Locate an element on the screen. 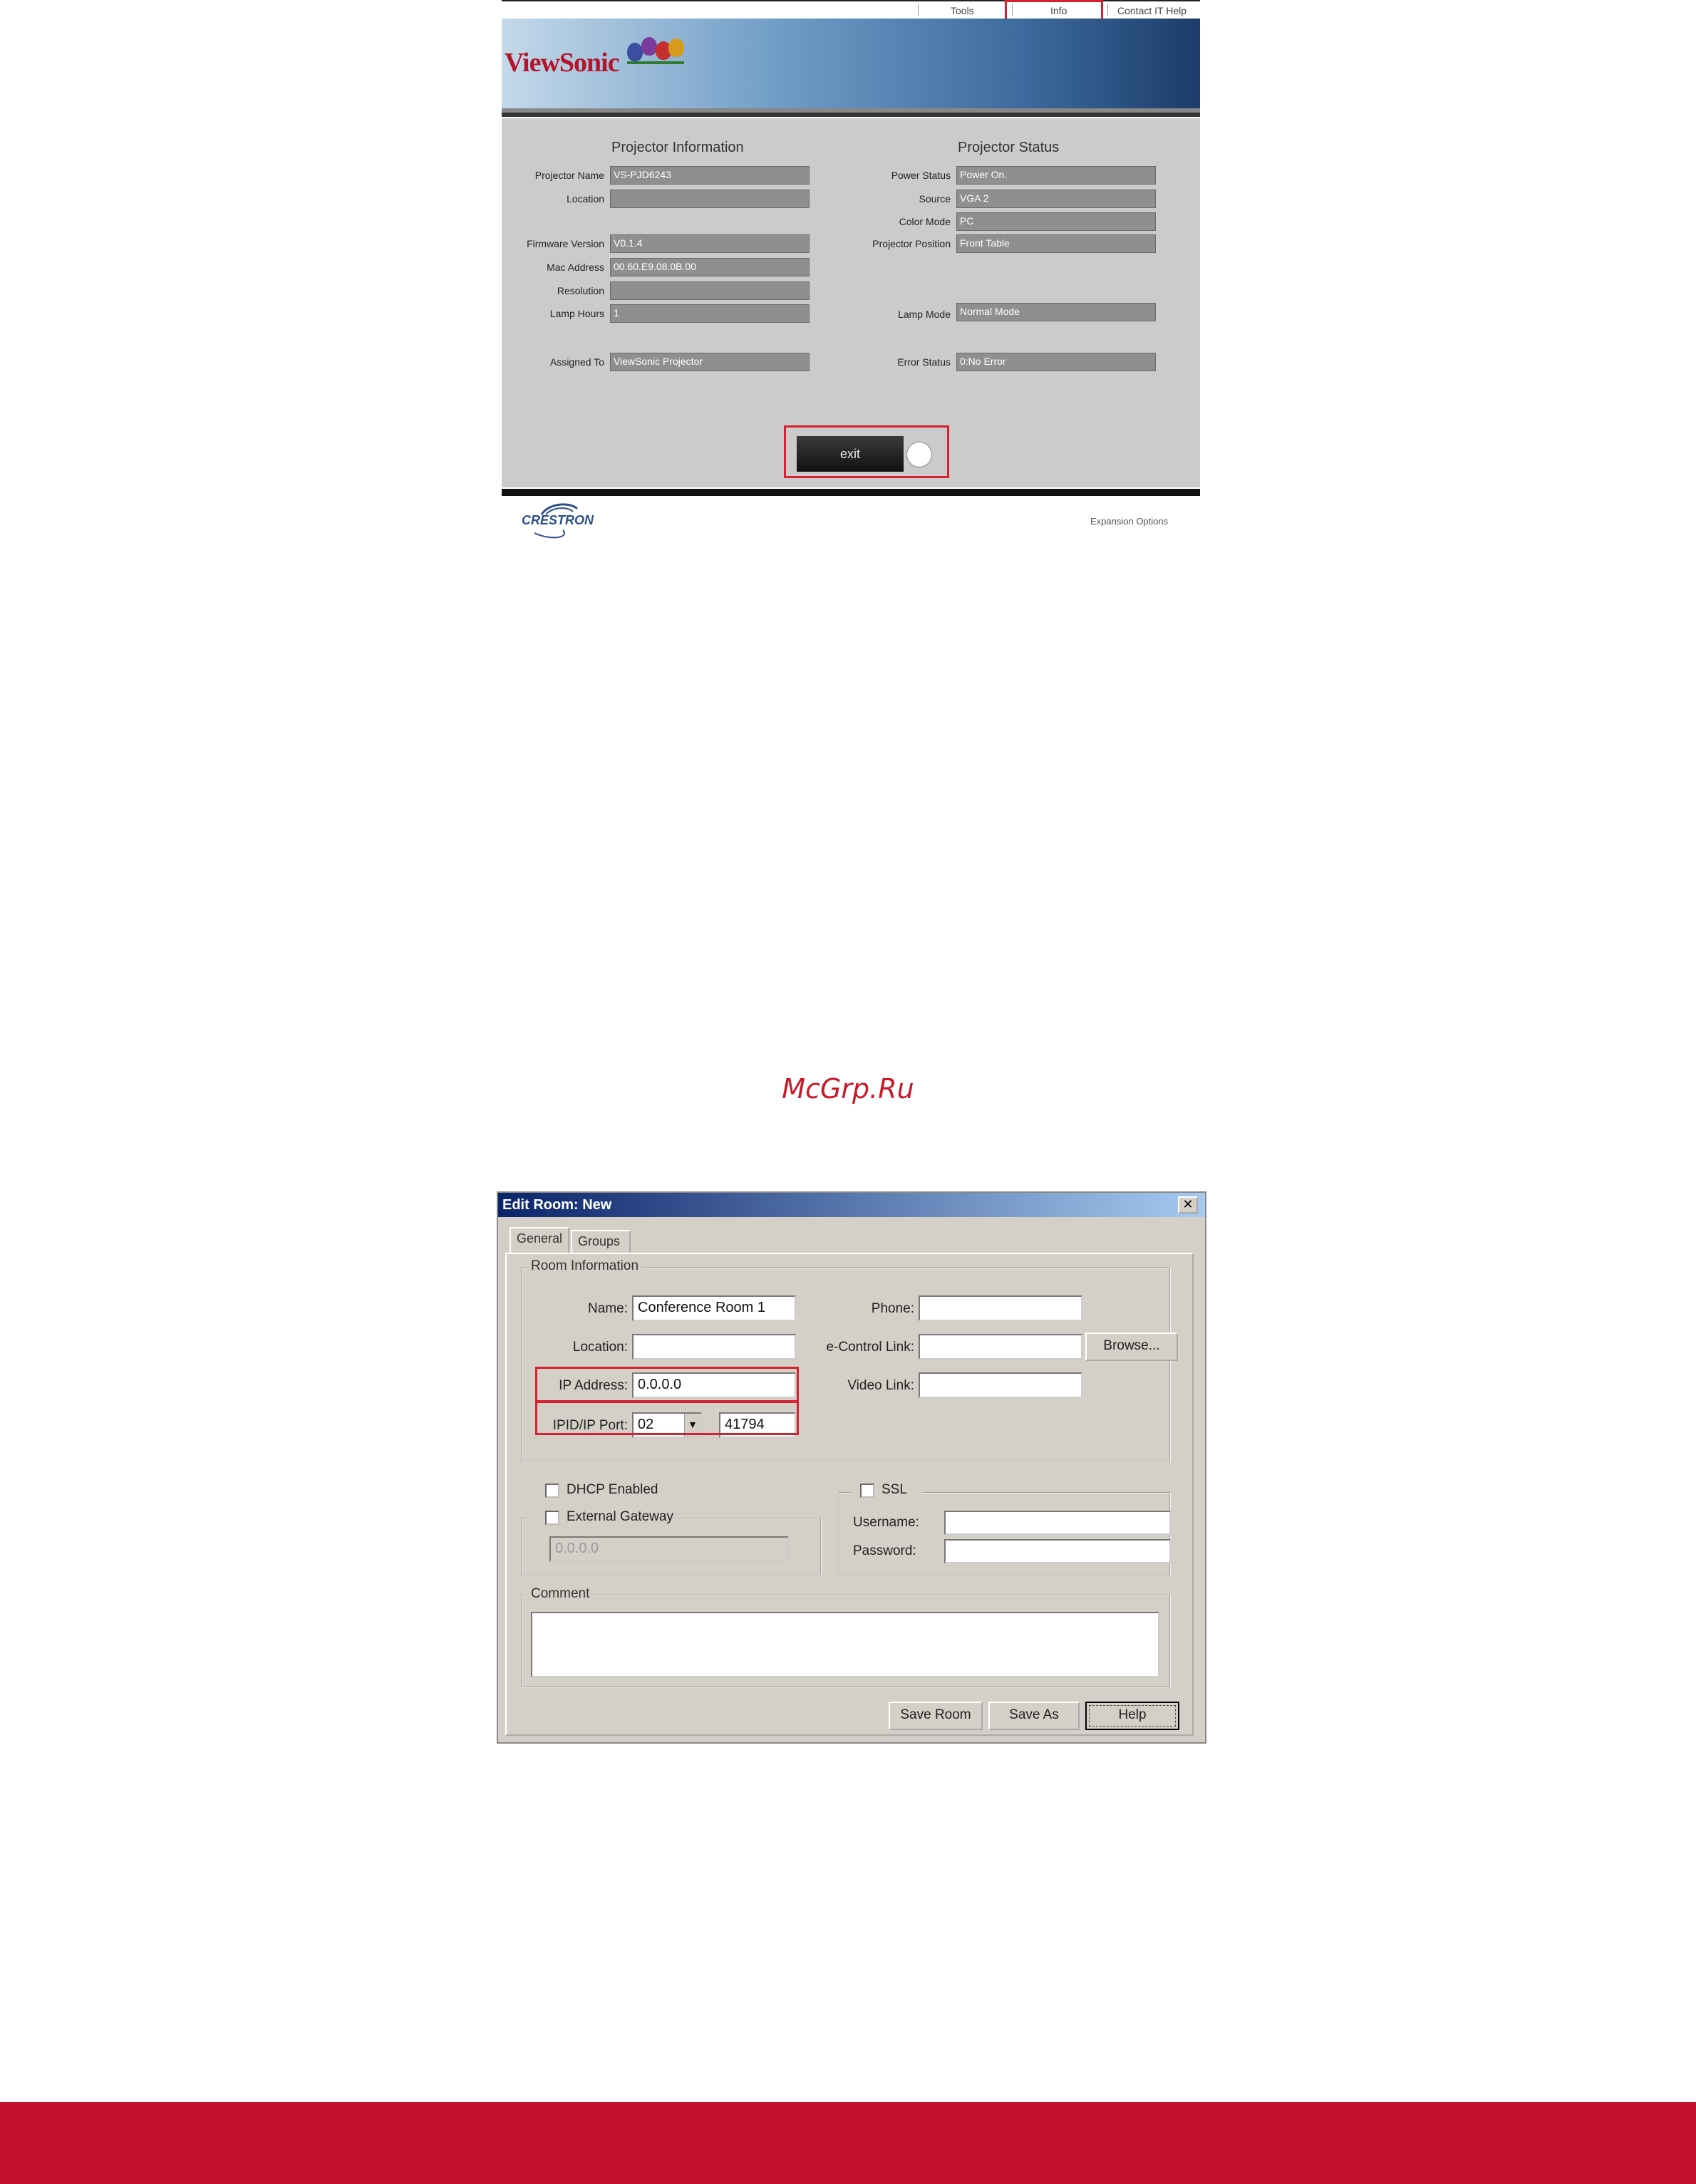  resolution-value is located at coordinates (710, 290).